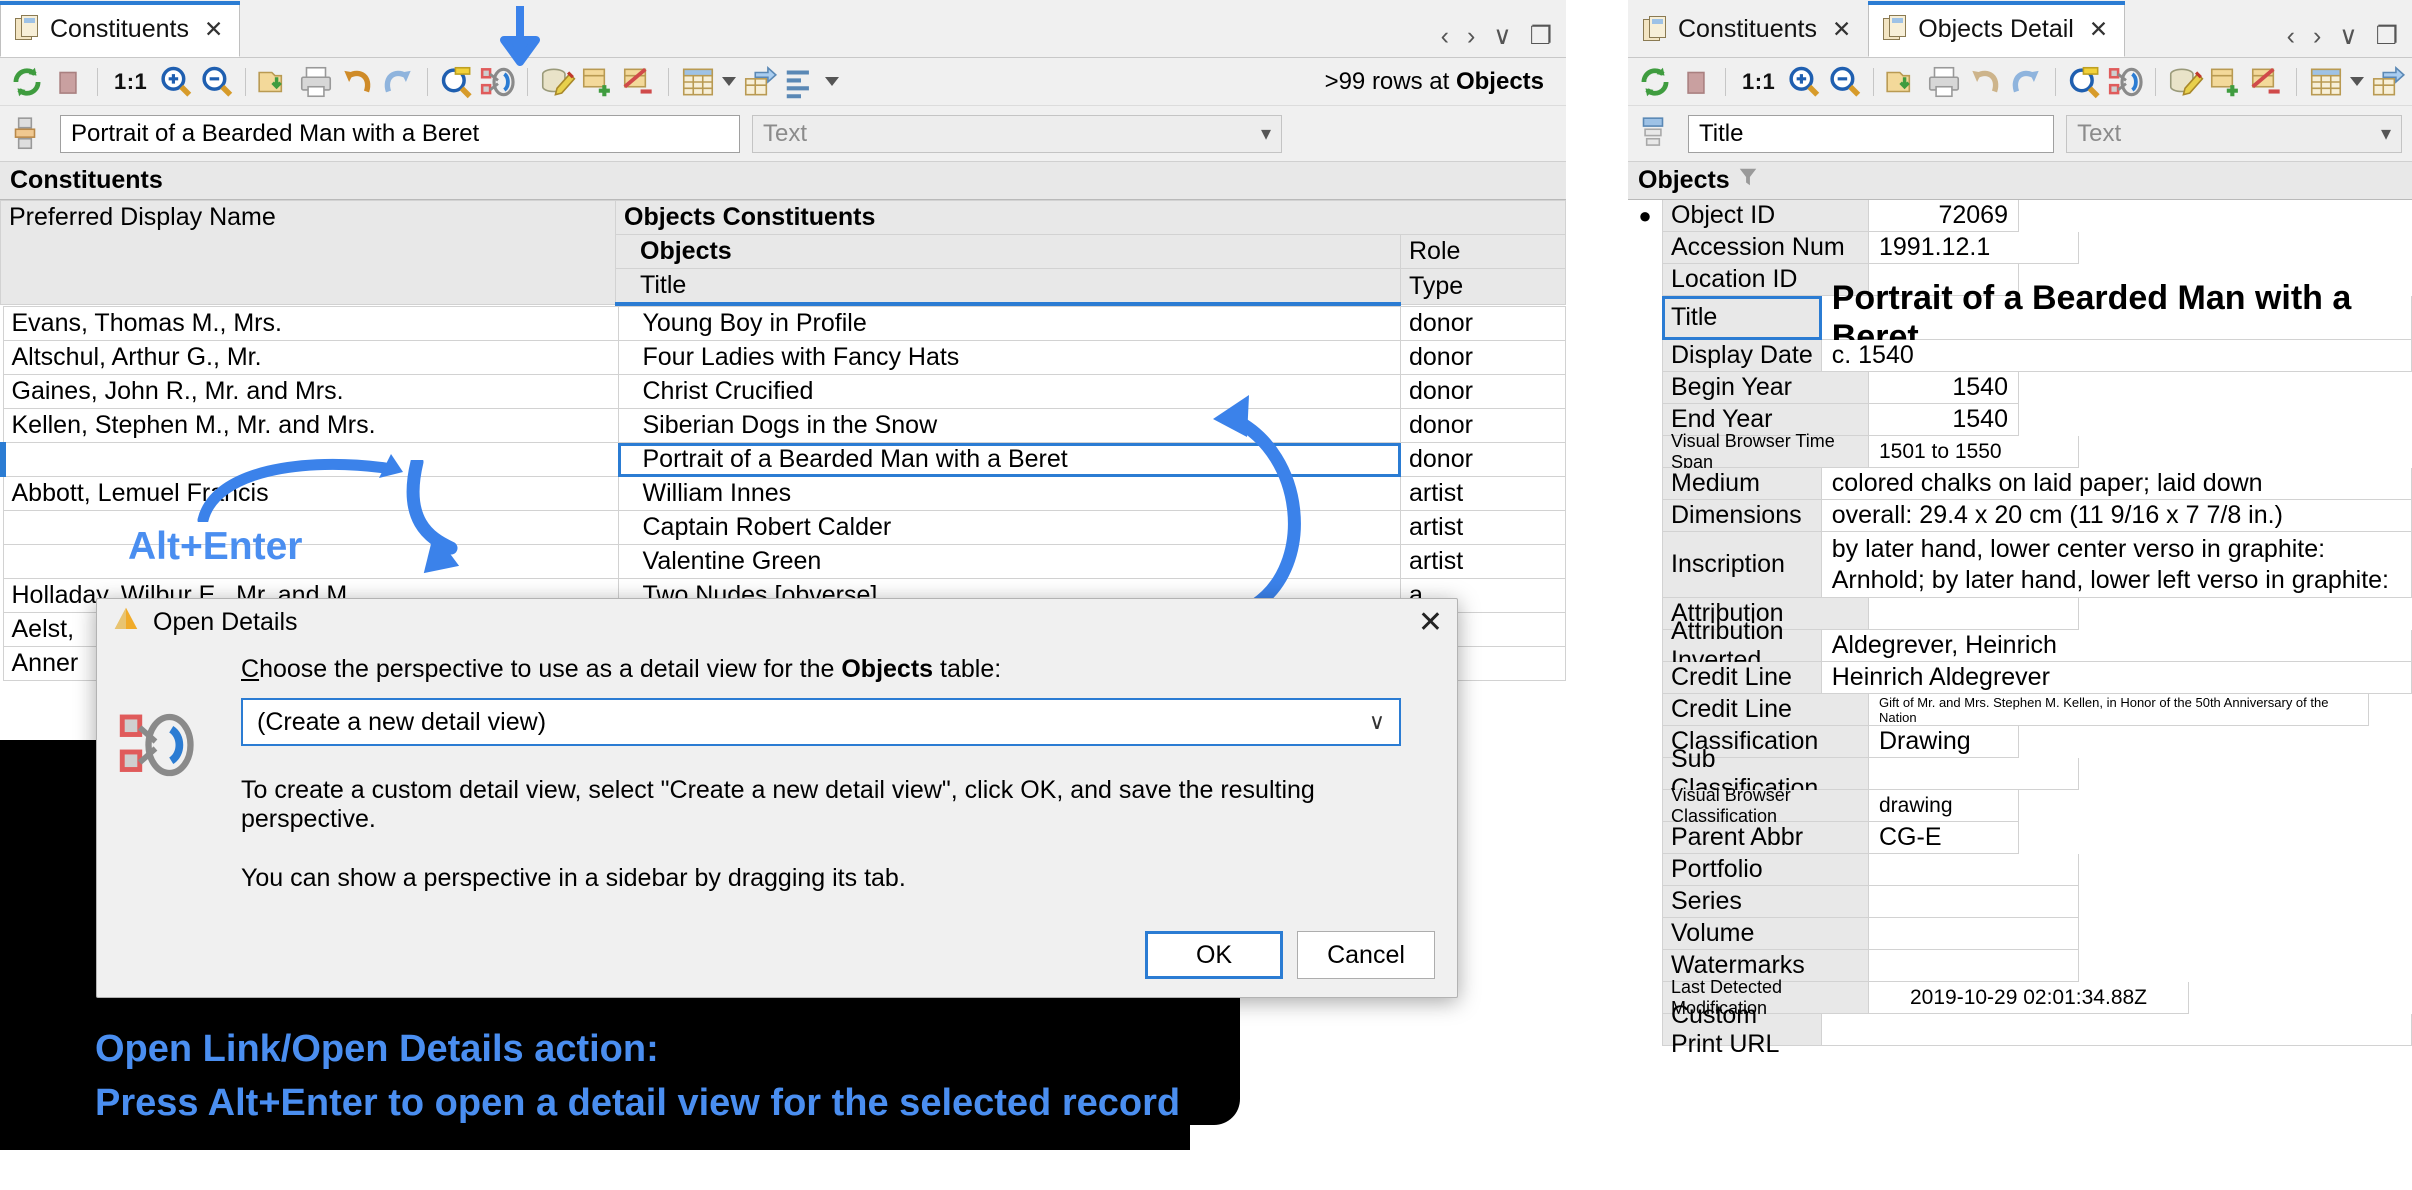  Describe the element at coordinates (1765, 934) in the screenshot. I see `detail-field-label: Volume` at that location.